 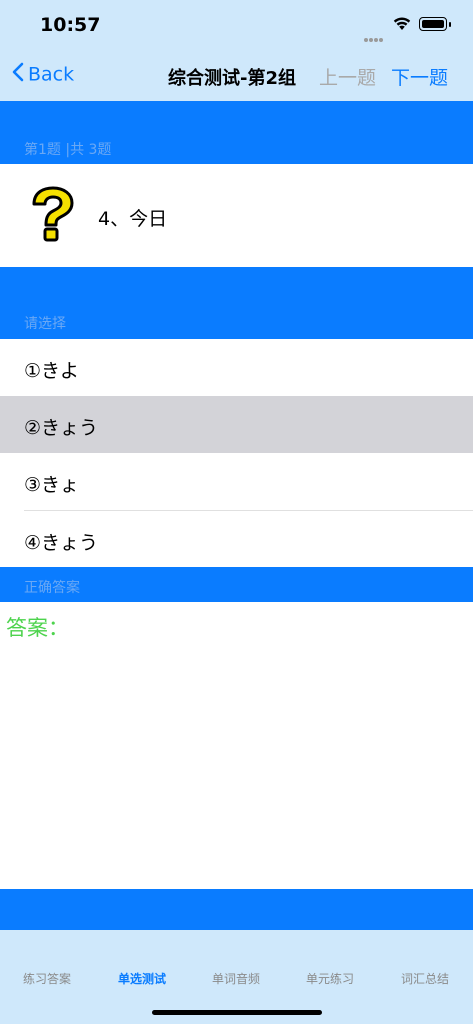 I want to click on question-text: 4、今日, so click(x=133, y=219).